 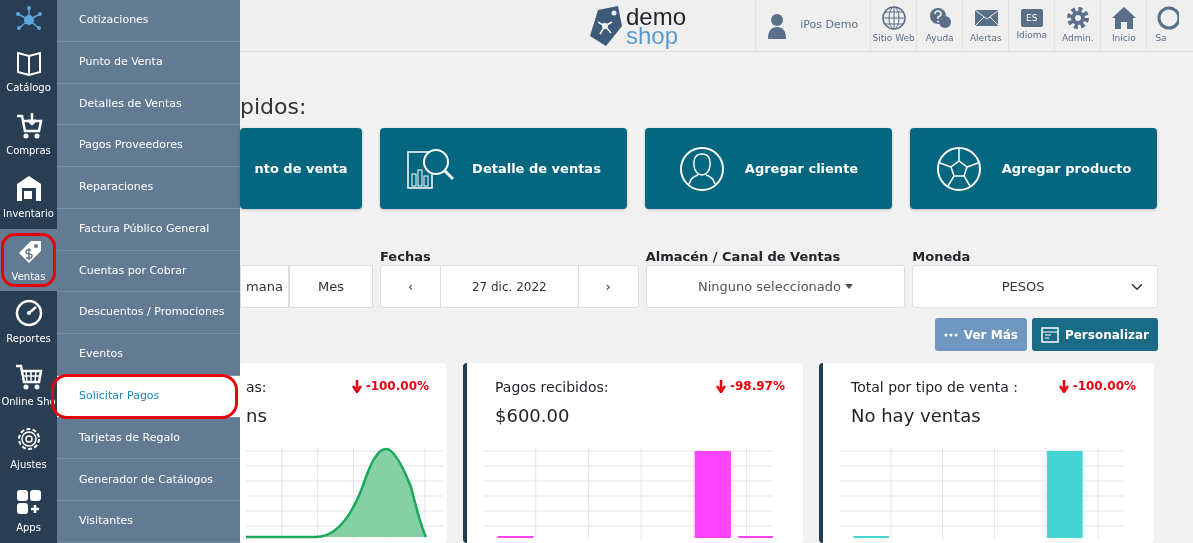 What do you see at coordinates (985, 25) in the screenshot?
I see `toolbar-button: Alertas` at bounding box center [985, 25].